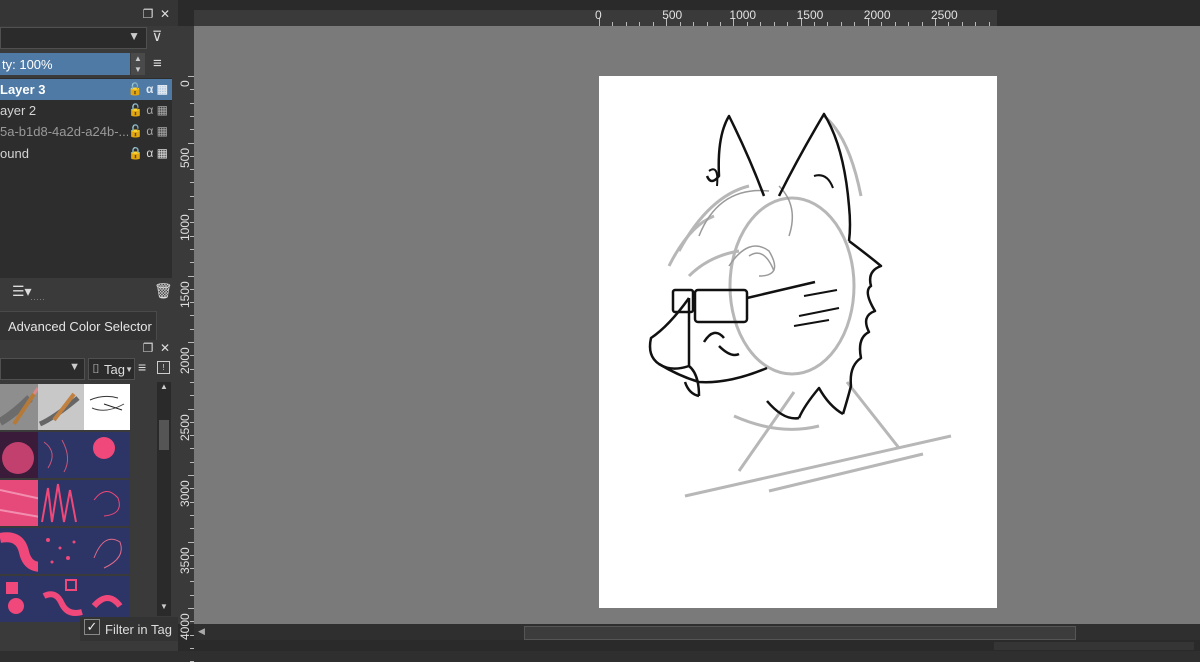 The height and width of the screenshot is (662, 1200). I want to click on ruler-label: 4000, so click(185, 626).